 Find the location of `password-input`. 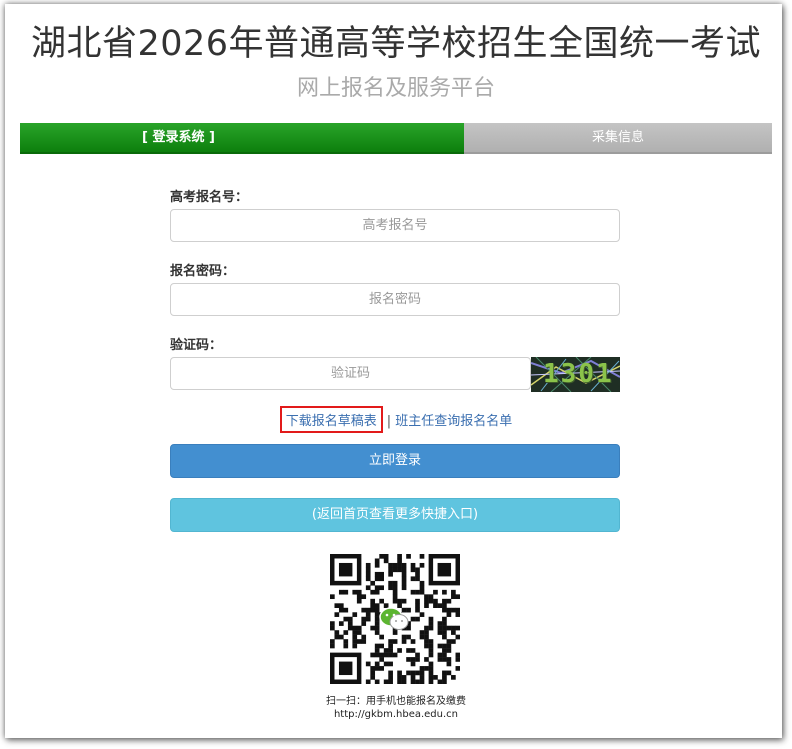

password-input is located at coordinates (395, 299).